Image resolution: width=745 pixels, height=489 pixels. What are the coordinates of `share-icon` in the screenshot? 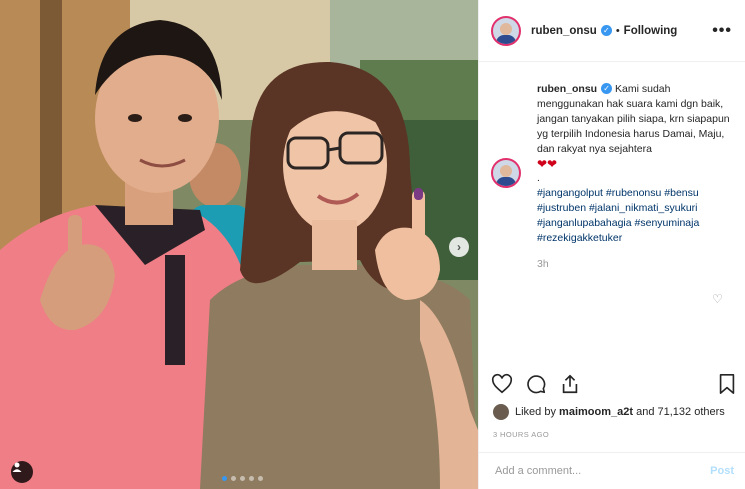 It's located at (570, 386).